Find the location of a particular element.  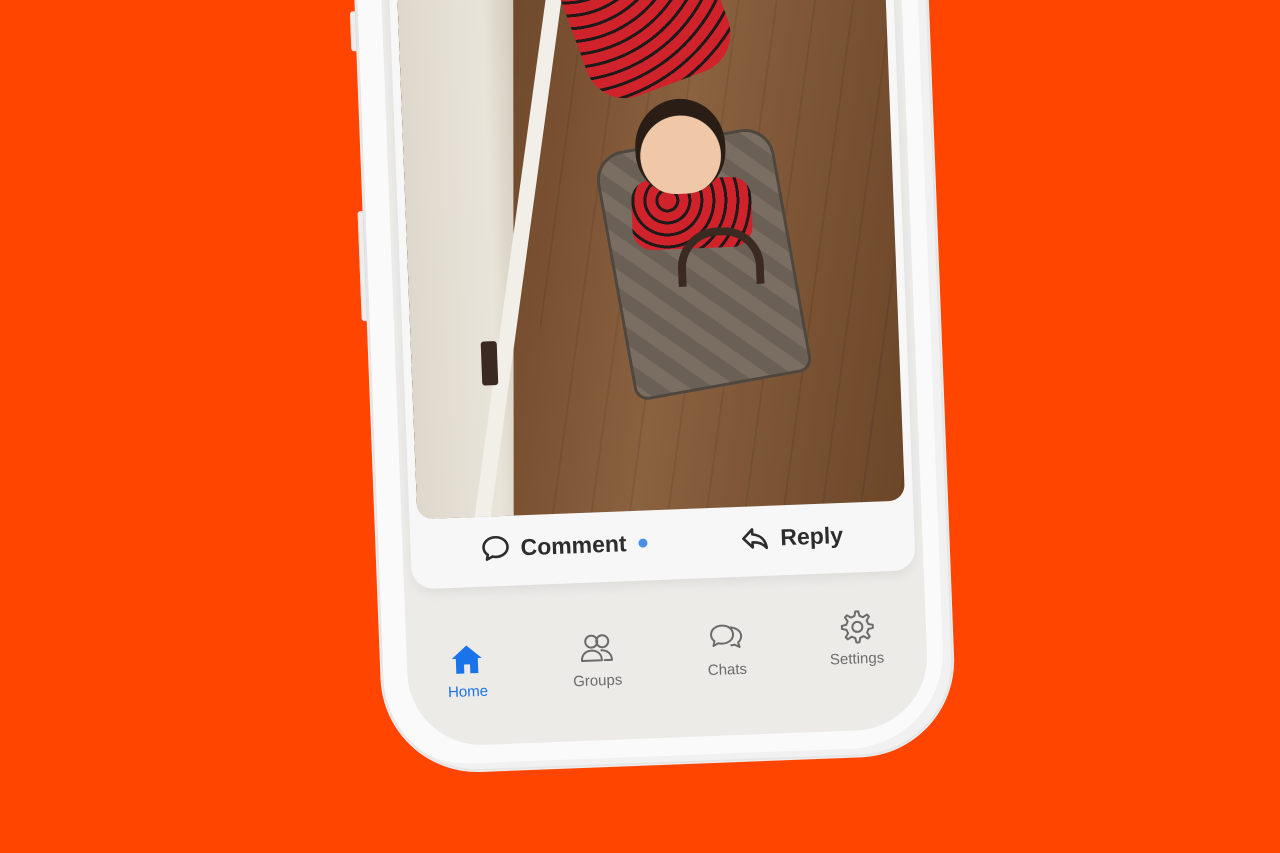

tab-settings: Settings is located at coordinates (856, 638).